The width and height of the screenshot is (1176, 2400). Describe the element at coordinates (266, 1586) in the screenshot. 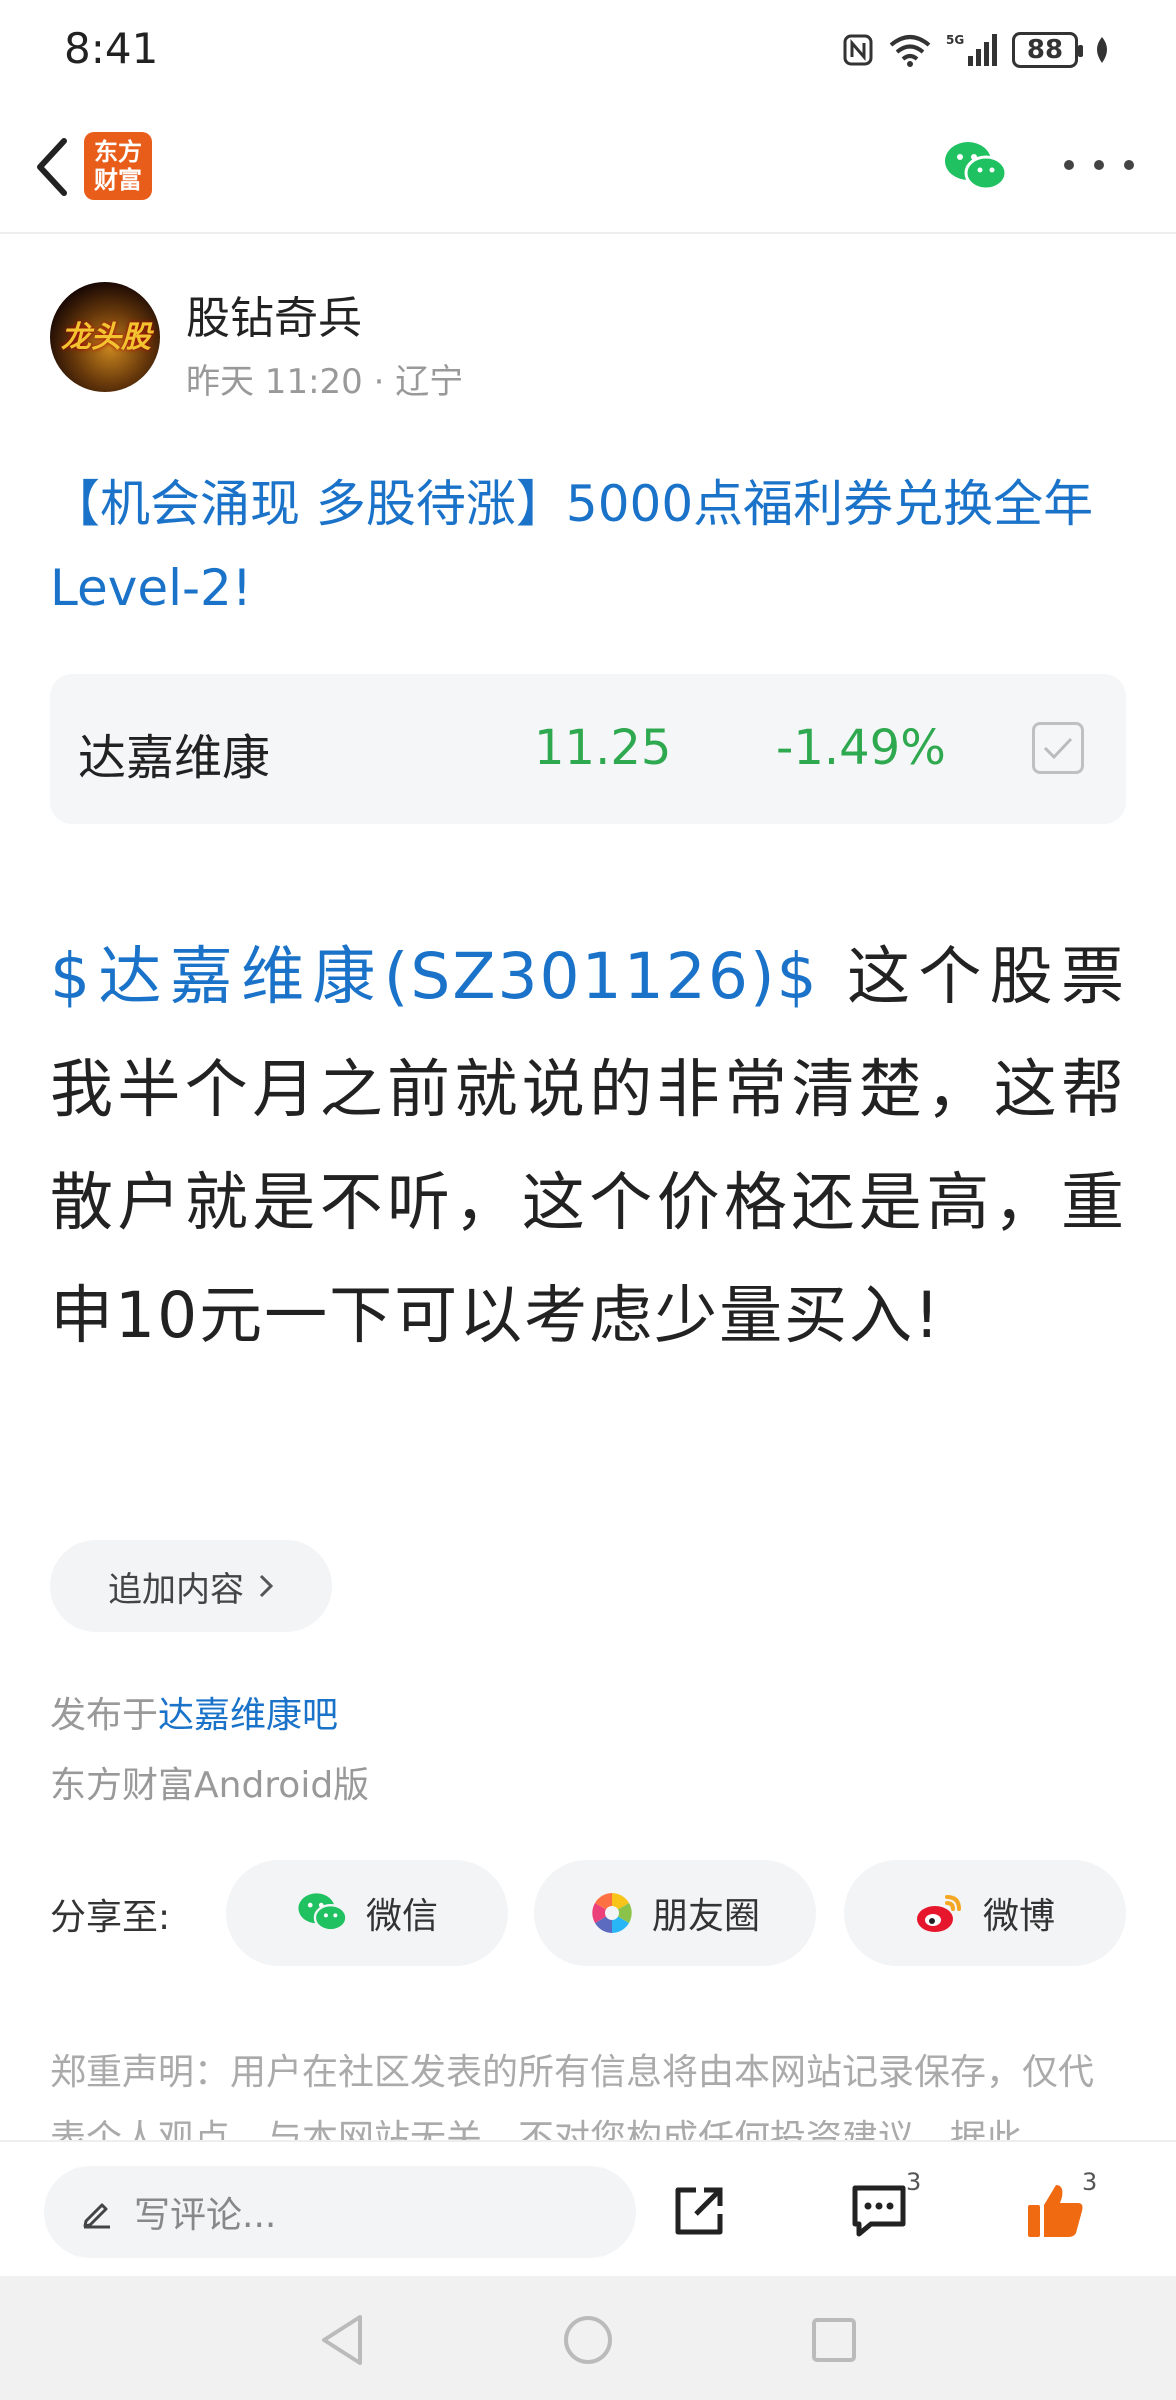

I see `chevron-right-icon` at that location.